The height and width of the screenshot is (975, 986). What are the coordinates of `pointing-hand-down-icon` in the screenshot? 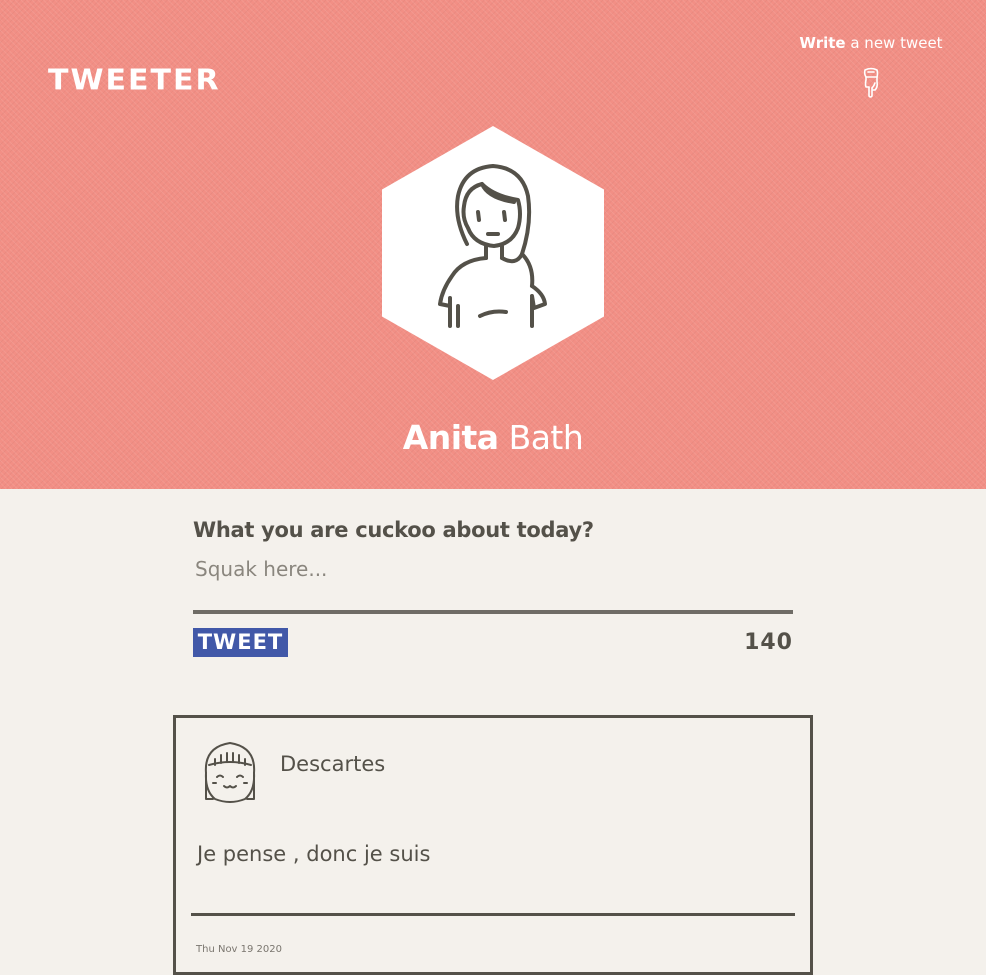 It's located at (871, 83).